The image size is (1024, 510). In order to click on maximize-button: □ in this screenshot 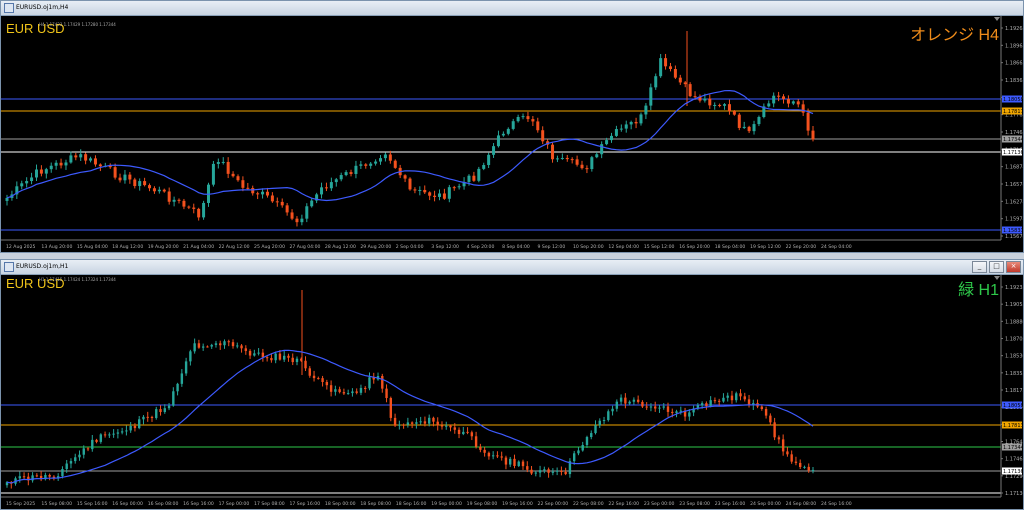, I will do `click(996, 267)`.